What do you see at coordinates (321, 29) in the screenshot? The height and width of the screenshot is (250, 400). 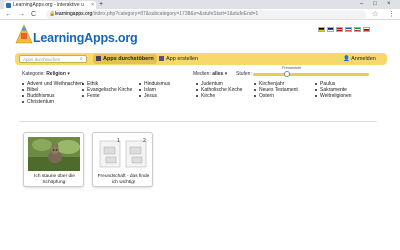 I see `flag-de-icon` at bounding box center [321, 29].